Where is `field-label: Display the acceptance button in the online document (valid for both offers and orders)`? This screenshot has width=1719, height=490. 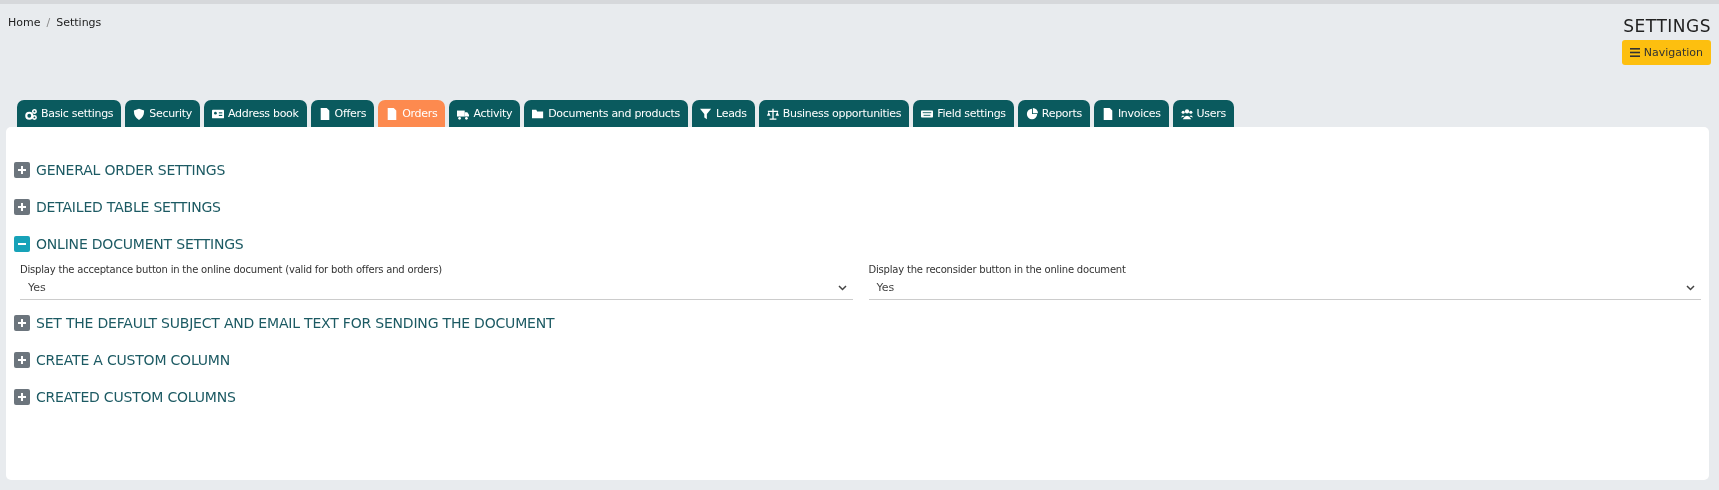 field-label: Display the acceptance button in the online document (valid for both offers and orders) is located at coordinates (231, 269).